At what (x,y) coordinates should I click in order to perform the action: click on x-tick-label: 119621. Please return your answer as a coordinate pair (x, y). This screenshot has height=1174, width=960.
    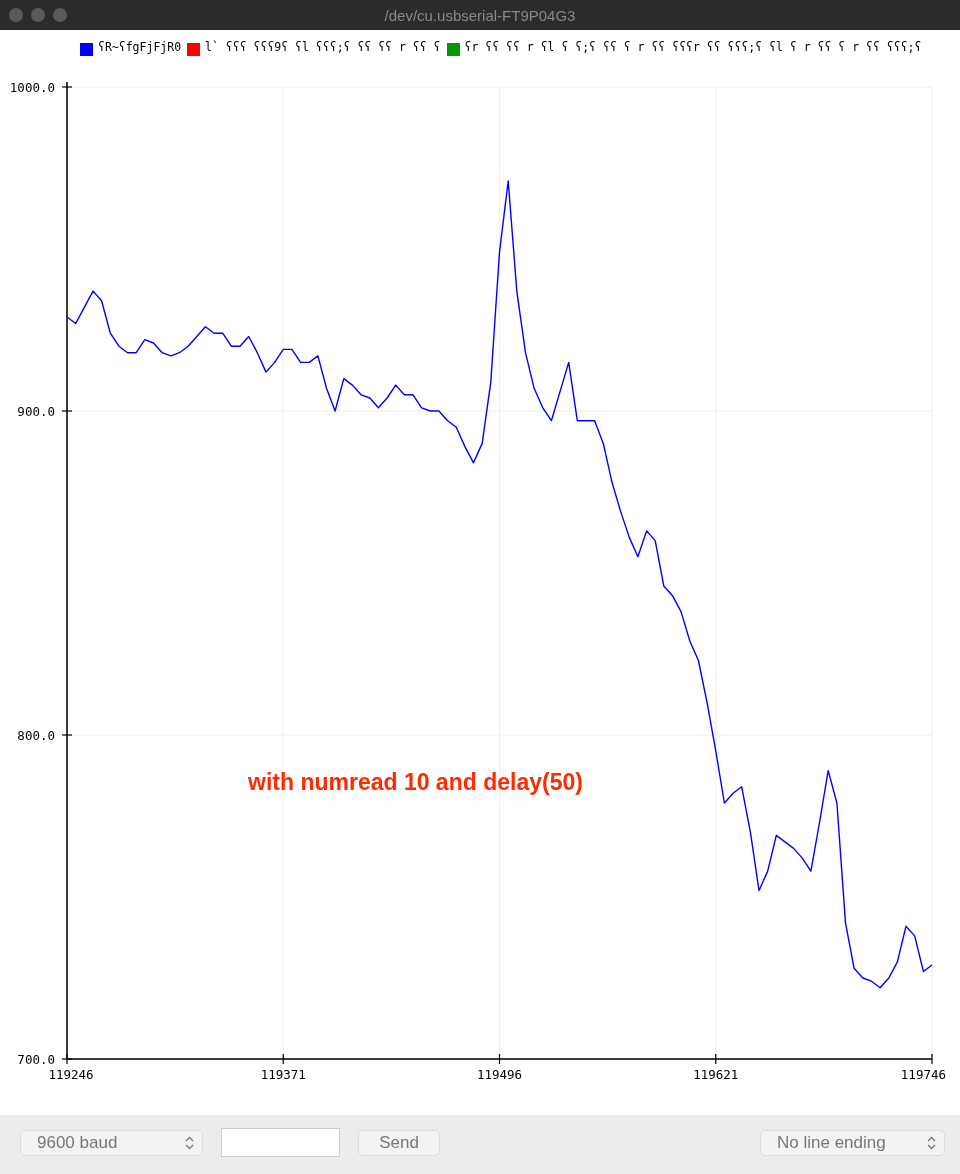
    Looking at the image, I should click on (716, 1074).